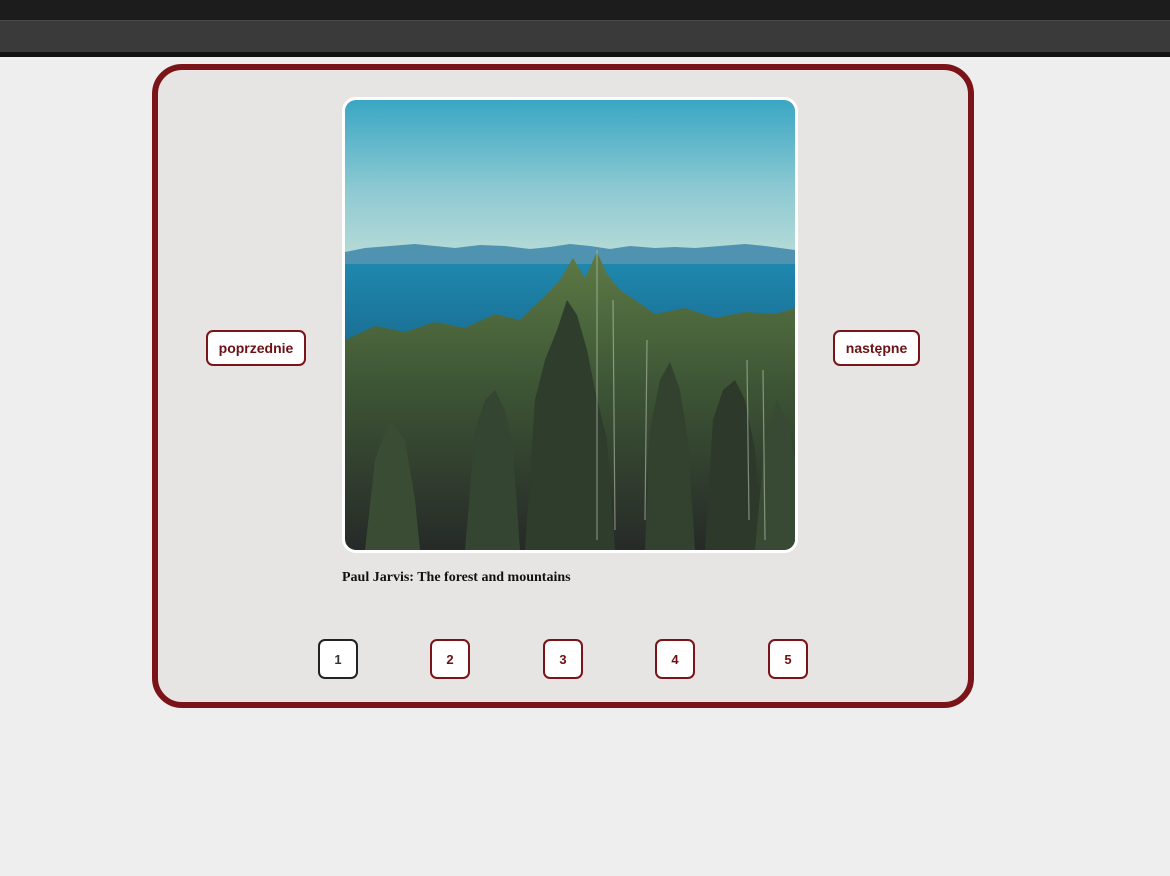 The height and width of the screenshot is (876, 1170). I want to click on page-selector: 1 2 3 4 5, so click(563, 659).